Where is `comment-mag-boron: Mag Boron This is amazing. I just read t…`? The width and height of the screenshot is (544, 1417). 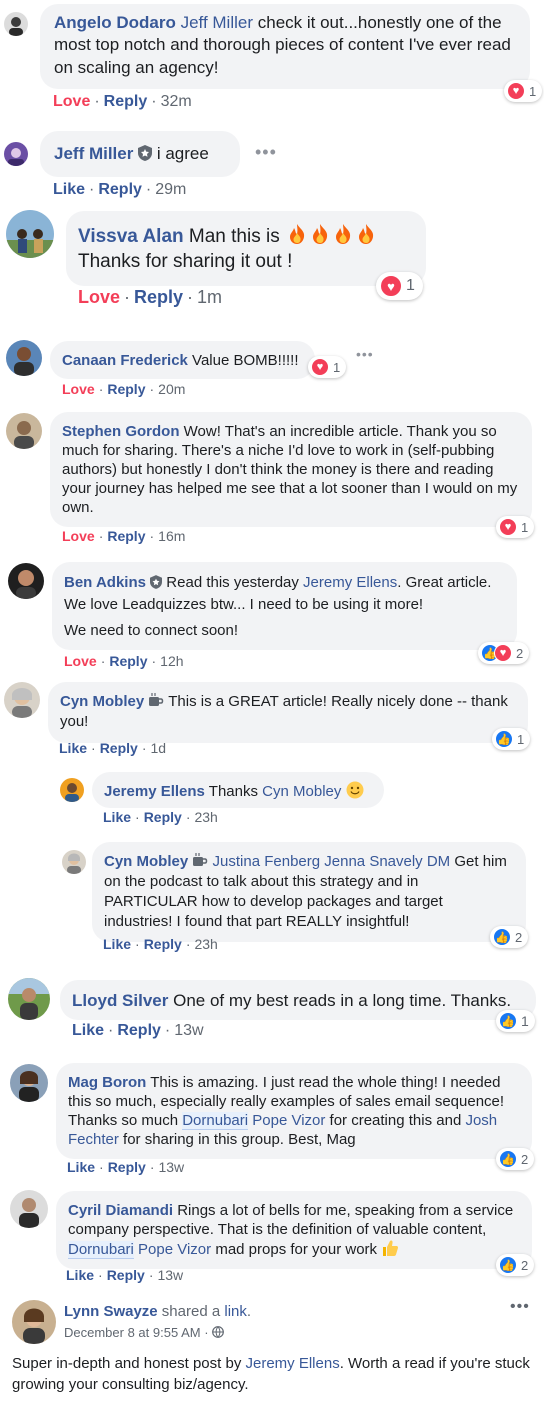 comment-mag-boron: Mag Boron This is amazing. I just read t… is located at coordinates (272, 1122).